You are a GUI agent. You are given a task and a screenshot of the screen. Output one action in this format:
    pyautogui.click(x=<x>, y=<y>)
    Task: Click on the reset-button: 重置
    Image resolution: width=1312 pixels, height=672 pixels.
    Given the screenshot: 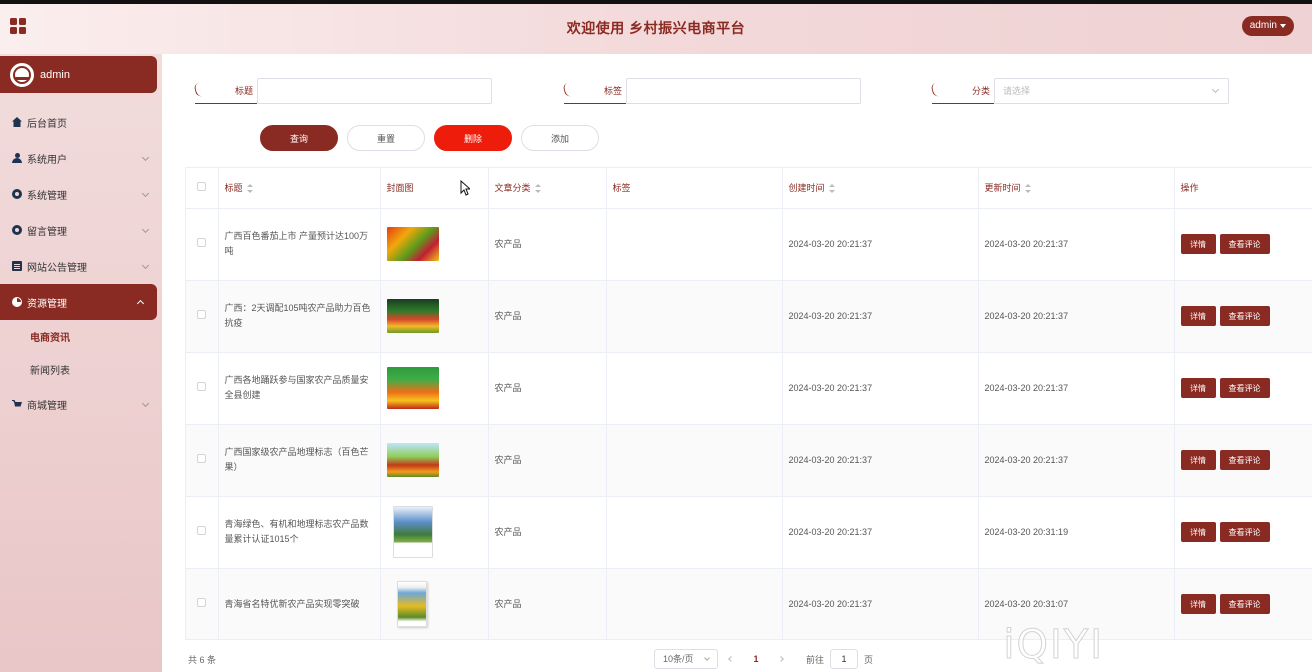 What is the action you would take?
    pyautogui.click(x=386, y=138)
    